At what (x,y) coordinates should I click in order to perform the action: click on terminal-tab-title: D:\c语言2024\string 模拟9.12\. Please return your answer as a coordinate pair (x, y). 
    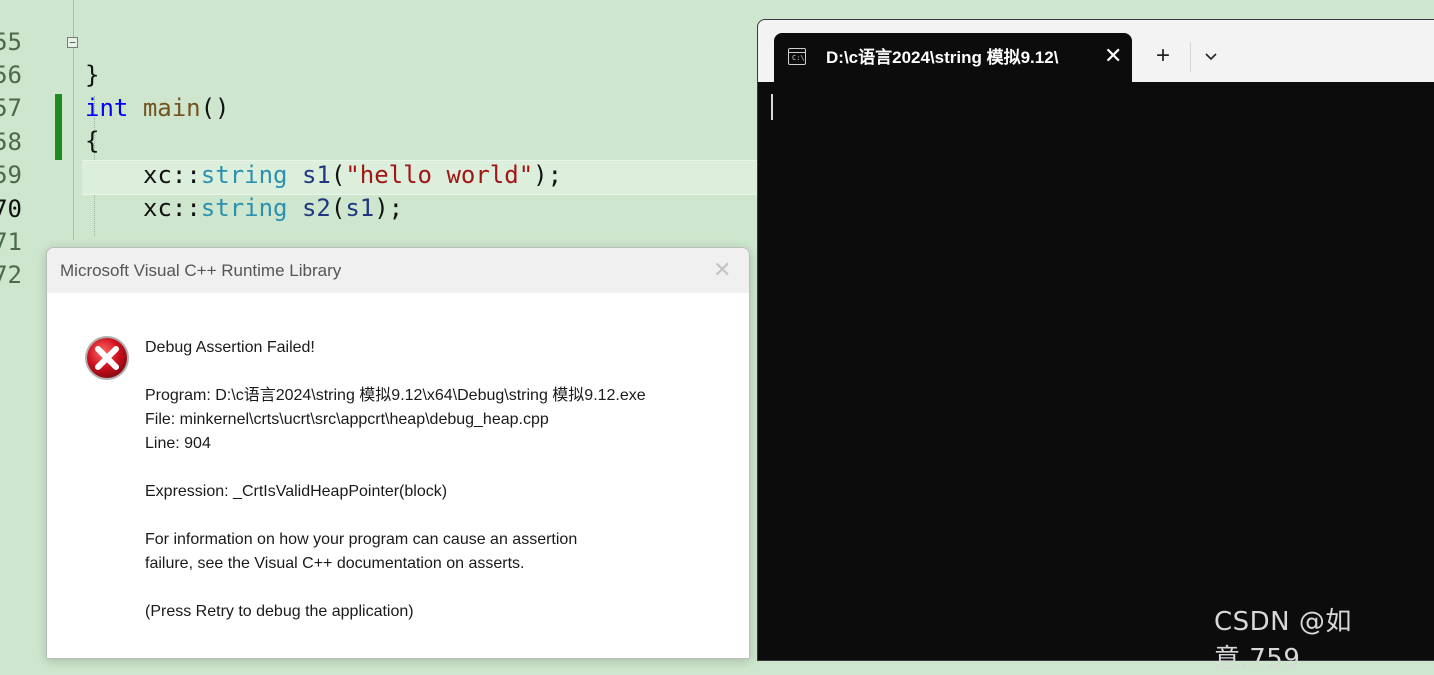
    Looking at the image, I should click on (942, 57).